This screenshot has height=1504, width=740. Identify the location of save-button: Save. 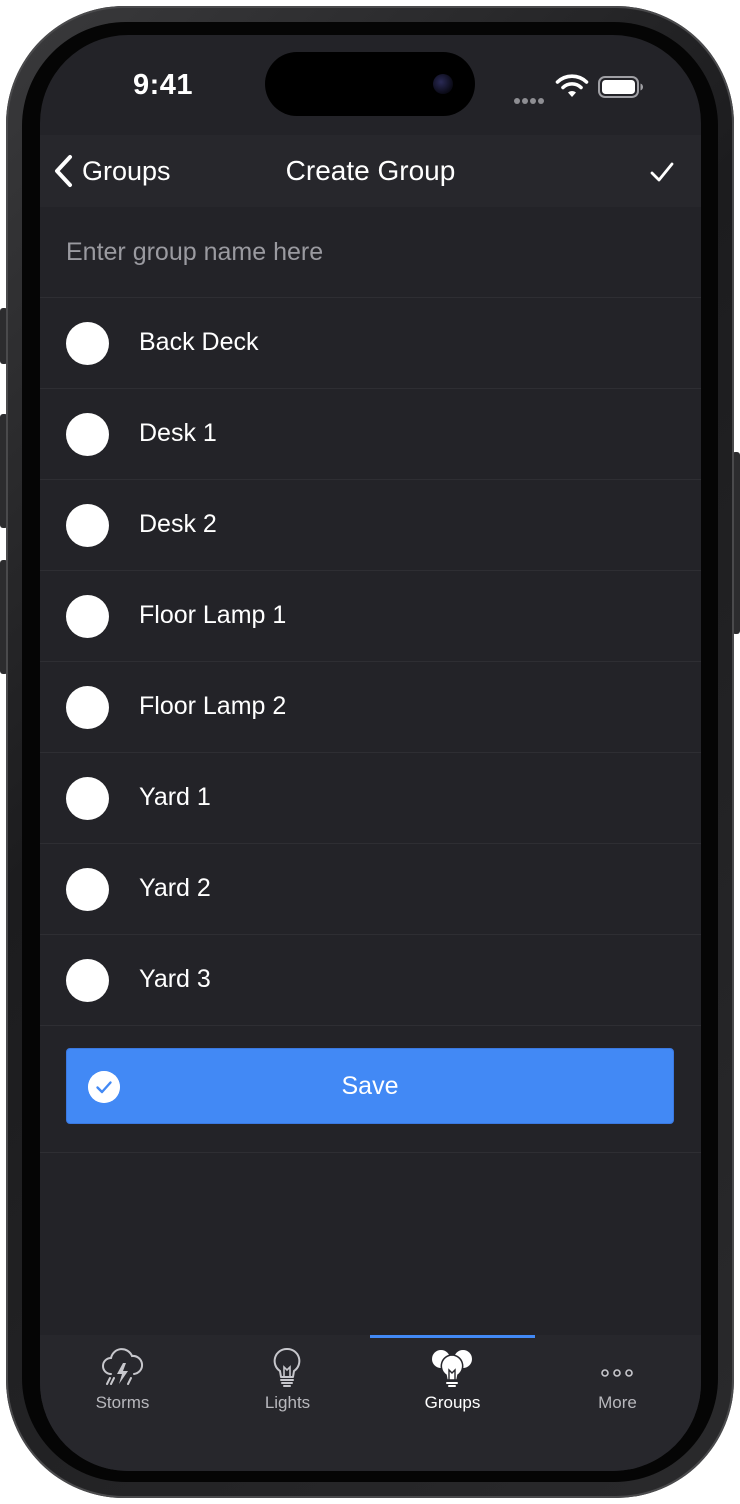
(370, 1086).